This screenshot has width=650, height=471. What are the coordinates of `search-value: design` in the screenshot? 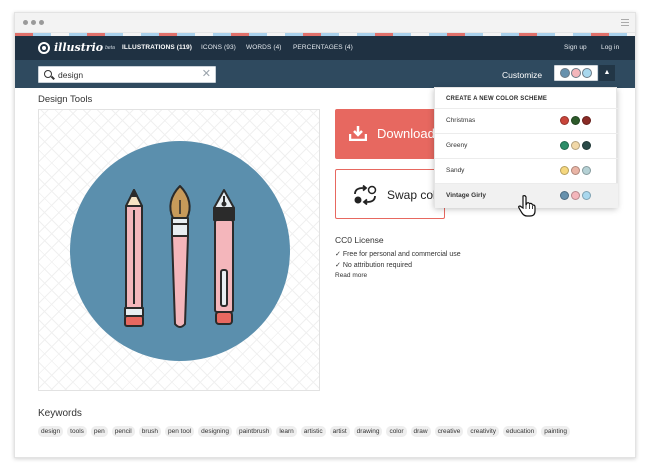 It's located at (71, 75).